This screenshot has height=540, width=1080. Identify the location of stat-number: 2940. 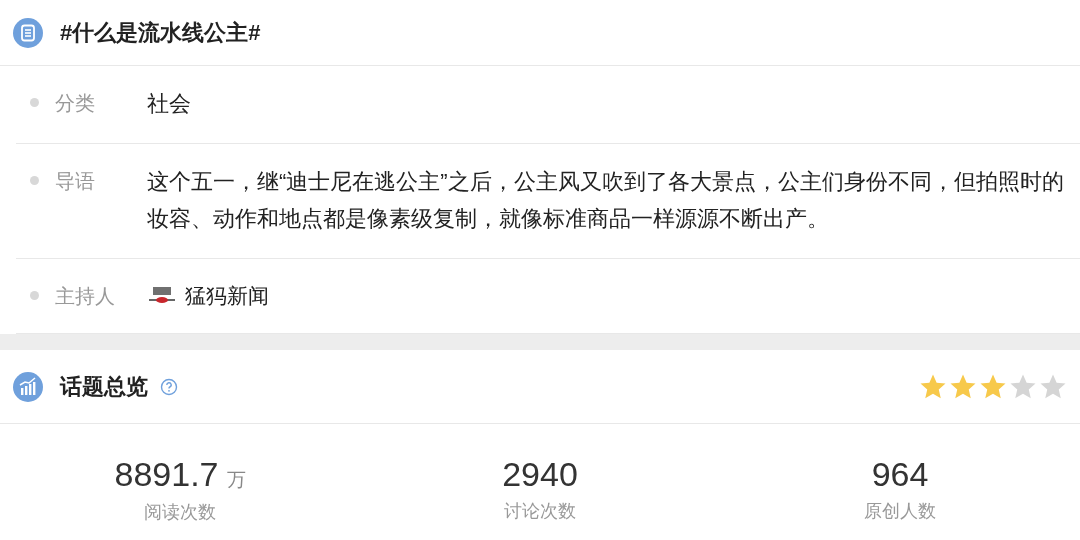
(540, 474).